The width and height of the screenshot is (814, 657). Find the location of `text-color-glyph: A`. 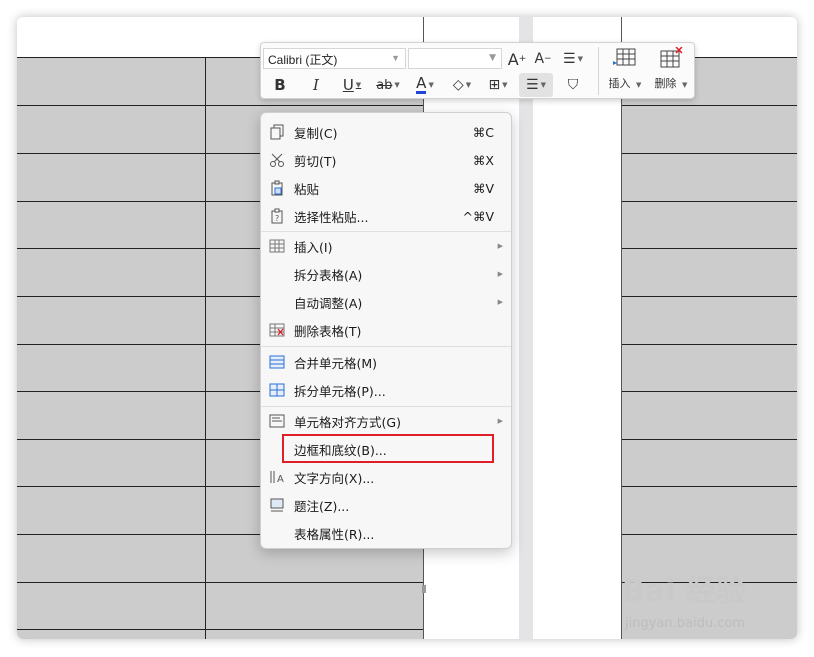

text-color-glyph: A is located at coordinates (421, 84).